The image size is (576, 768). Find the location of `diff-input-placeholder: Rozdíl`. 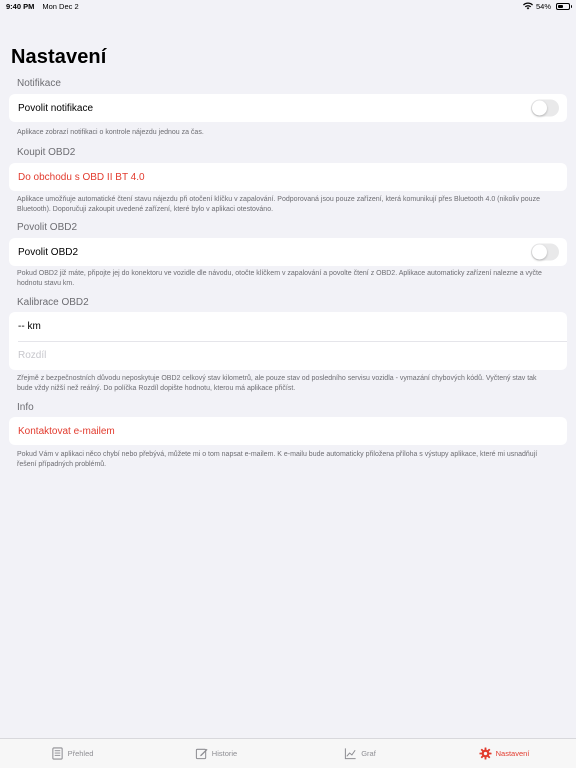

diff-input-placeholder: Rozdíl is located at coordinates (32, 355).